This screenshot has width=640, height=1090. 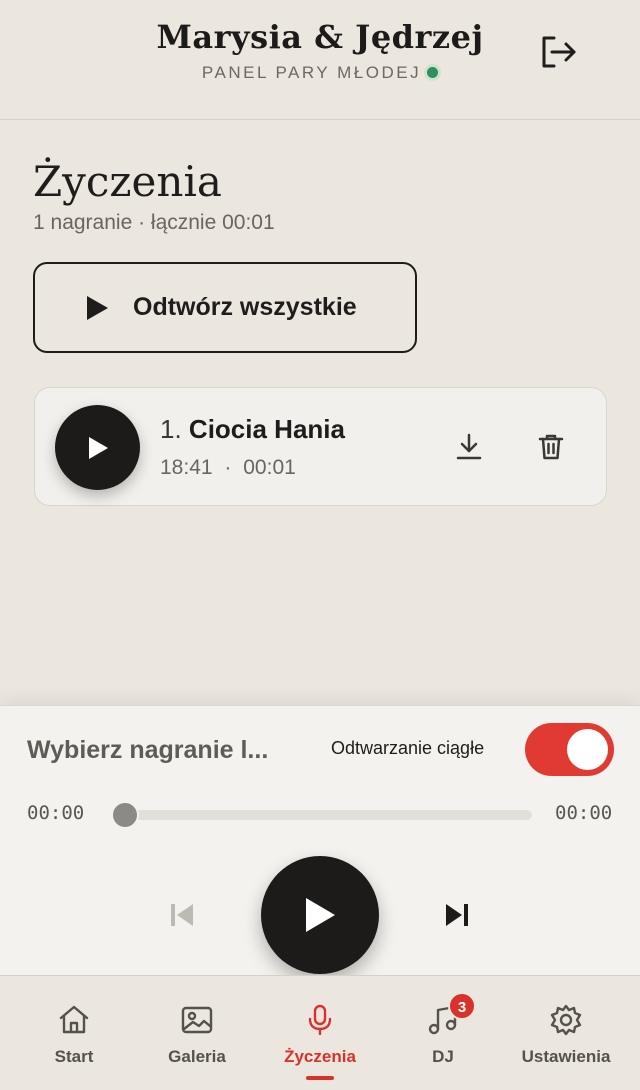 I want to click on nav-item-zyczenia: Życzenia, so click(x=320, y=1033).